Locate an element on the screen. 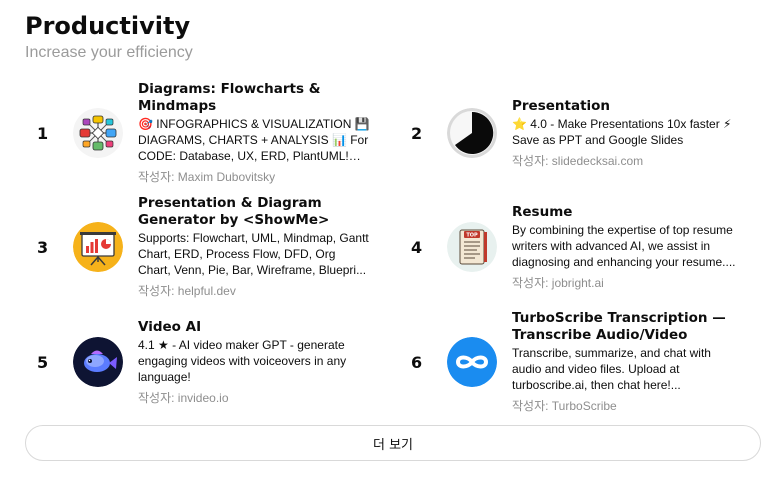  rank-number: 3 is located at coordinates (43, 247).